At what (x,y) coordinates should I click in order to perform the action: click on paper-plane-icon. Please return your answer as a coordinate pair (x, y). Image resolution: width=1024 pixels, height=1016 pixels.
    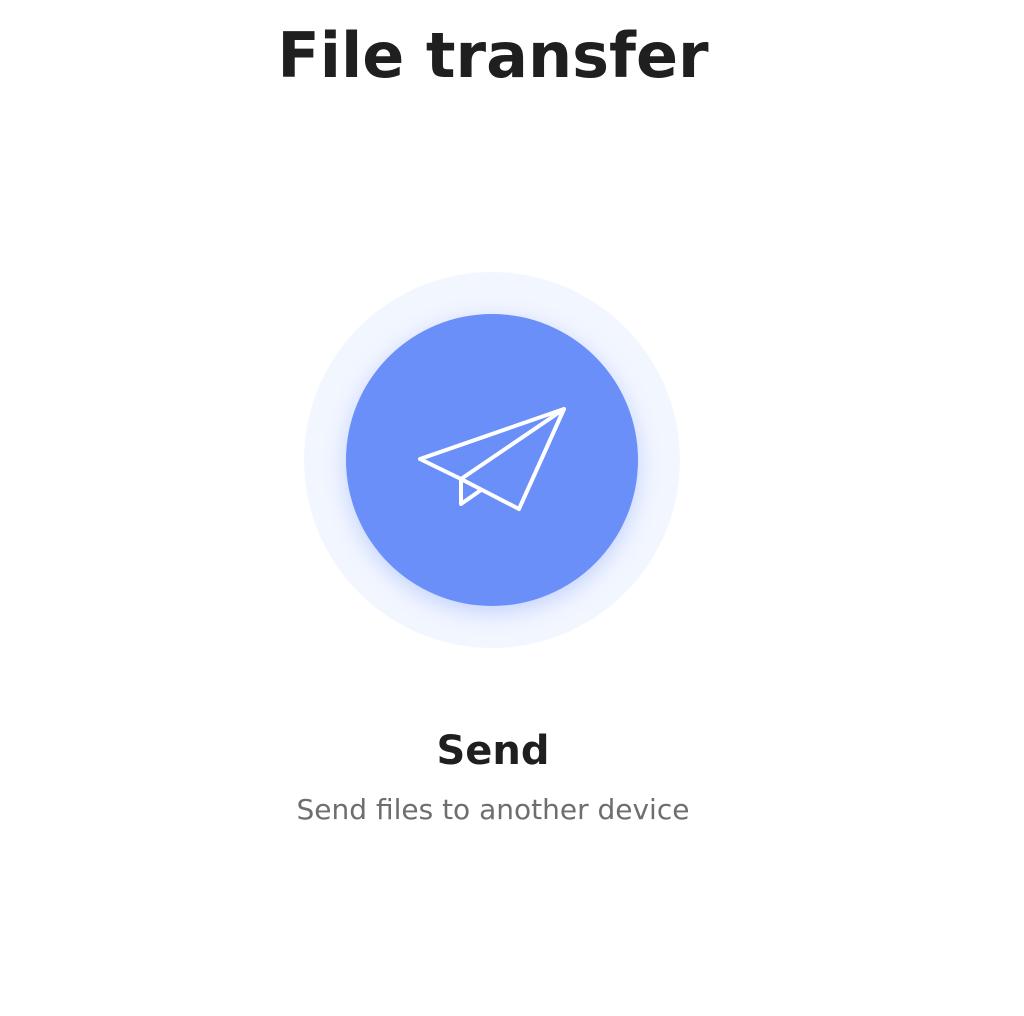
    Looking at the image, I should click on (492, 459).